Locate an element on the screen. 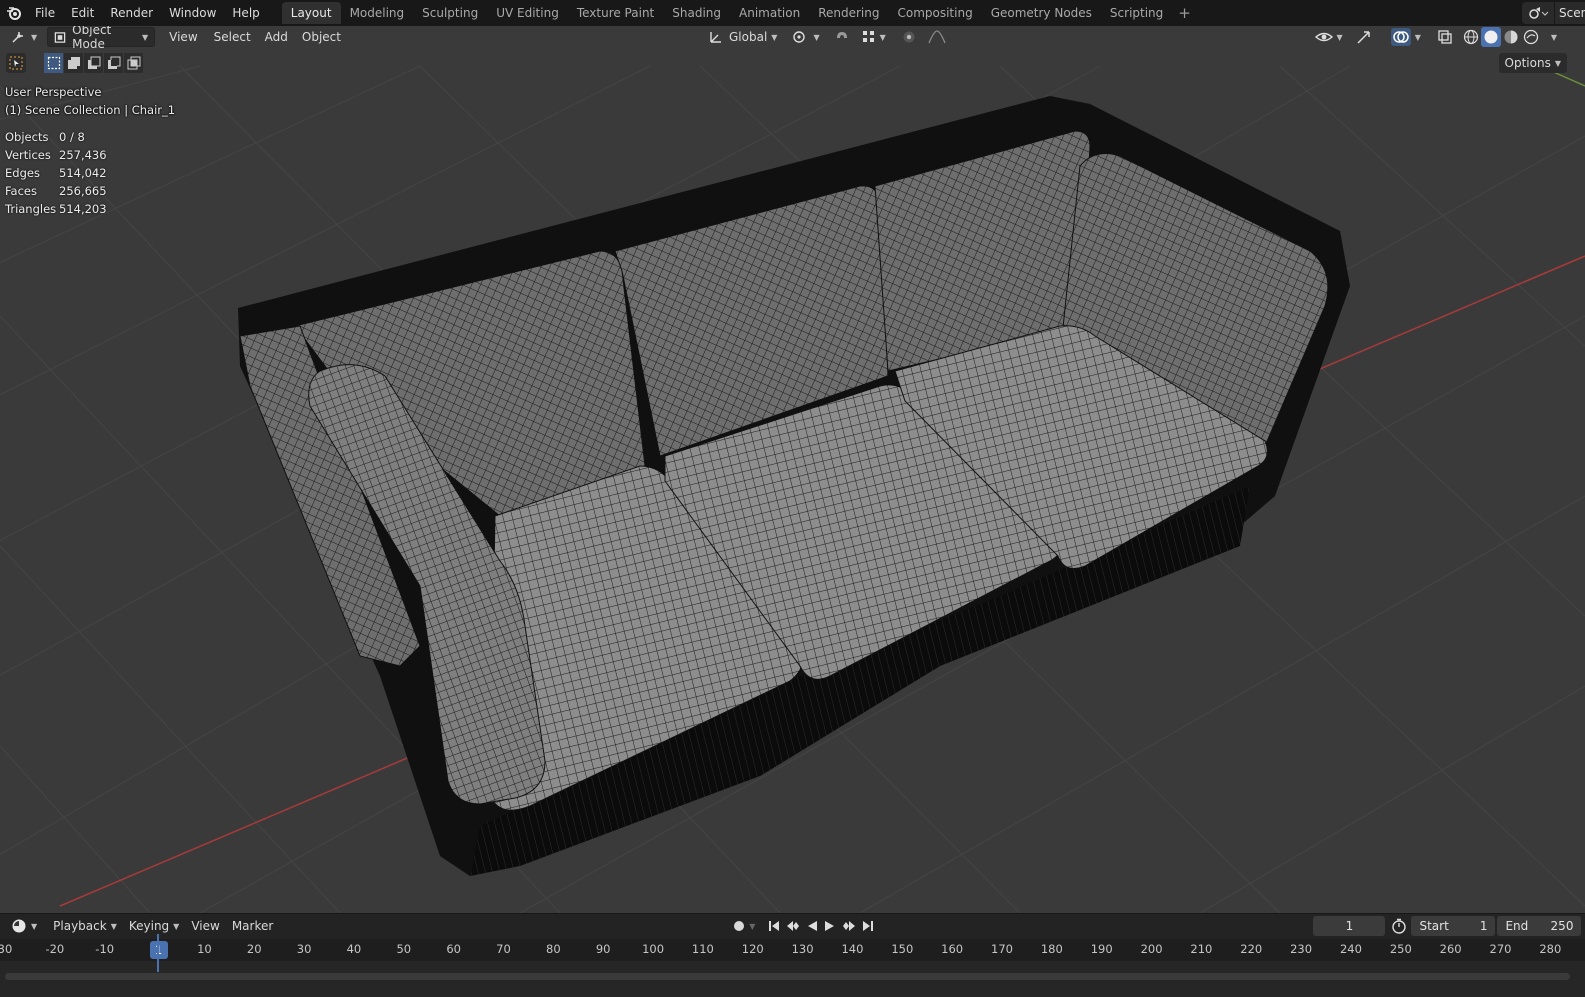  auto-keying-toggle: ▼ is located at coordinates (744, 926).